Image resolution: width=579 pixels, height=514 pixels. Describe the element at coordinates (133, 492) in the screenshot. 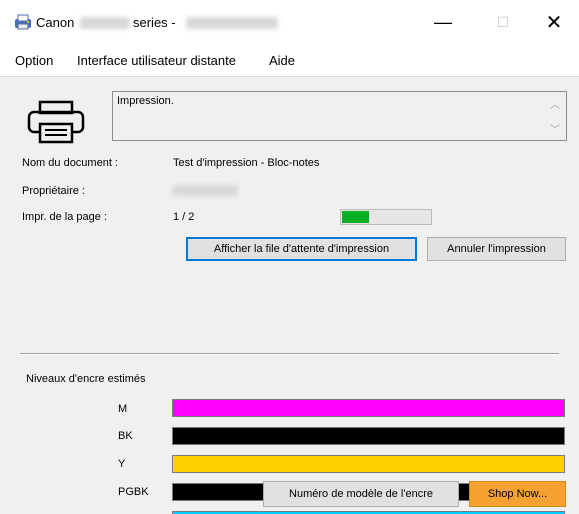

I see `ink-label-pgbk: PGBK` at that location.